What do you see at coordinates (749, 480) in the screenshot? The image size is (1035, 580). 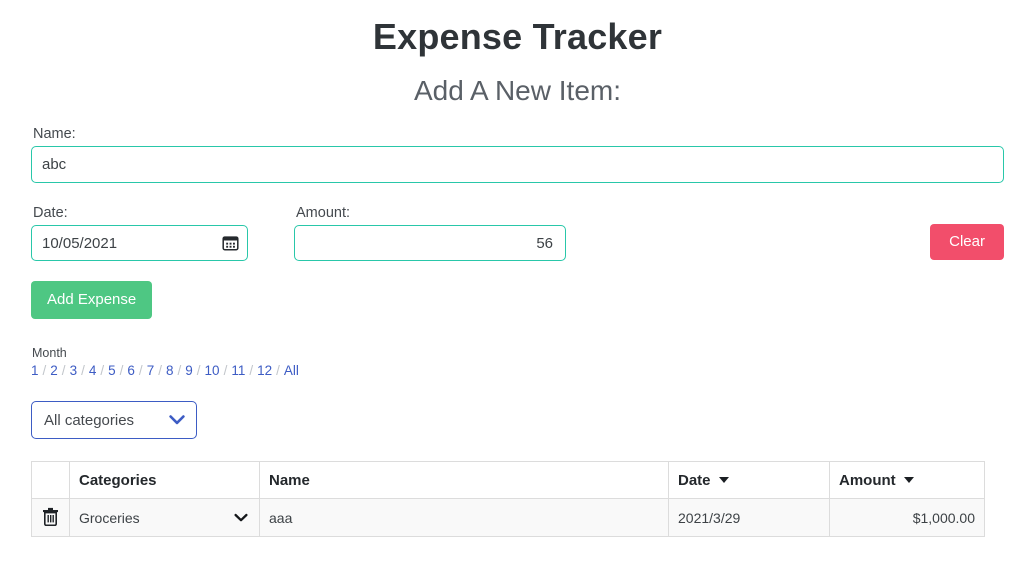 I see `table-header-date: Date` at bounding box center [749, 480].